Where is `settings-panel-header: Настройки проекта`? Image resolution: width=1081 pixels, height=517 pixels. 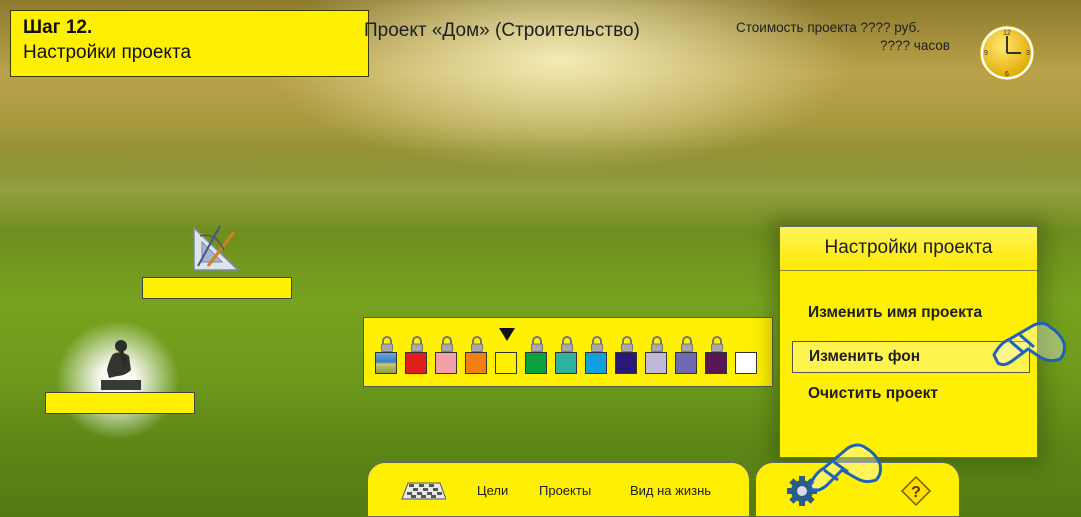 settings-panel-header: Настройки проекта is located at coordinates (908, 249).